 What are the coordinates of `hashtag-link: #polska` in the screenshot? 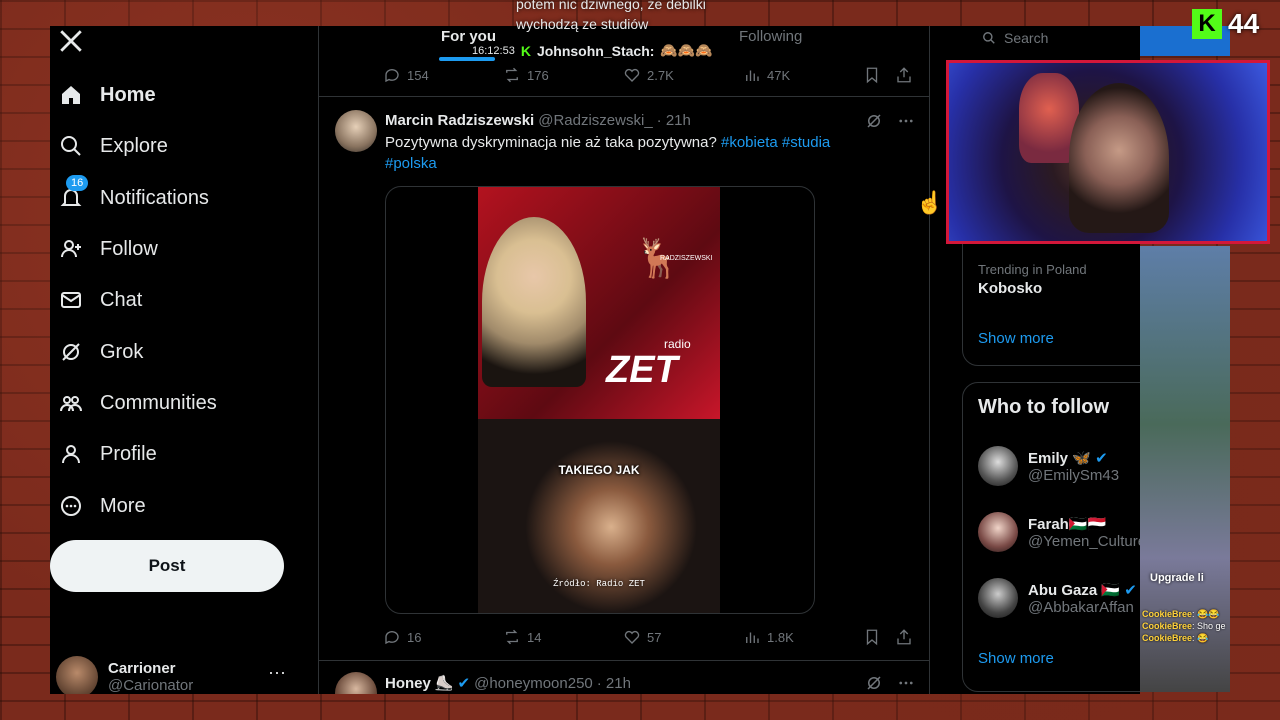 It's located at (411, 163).